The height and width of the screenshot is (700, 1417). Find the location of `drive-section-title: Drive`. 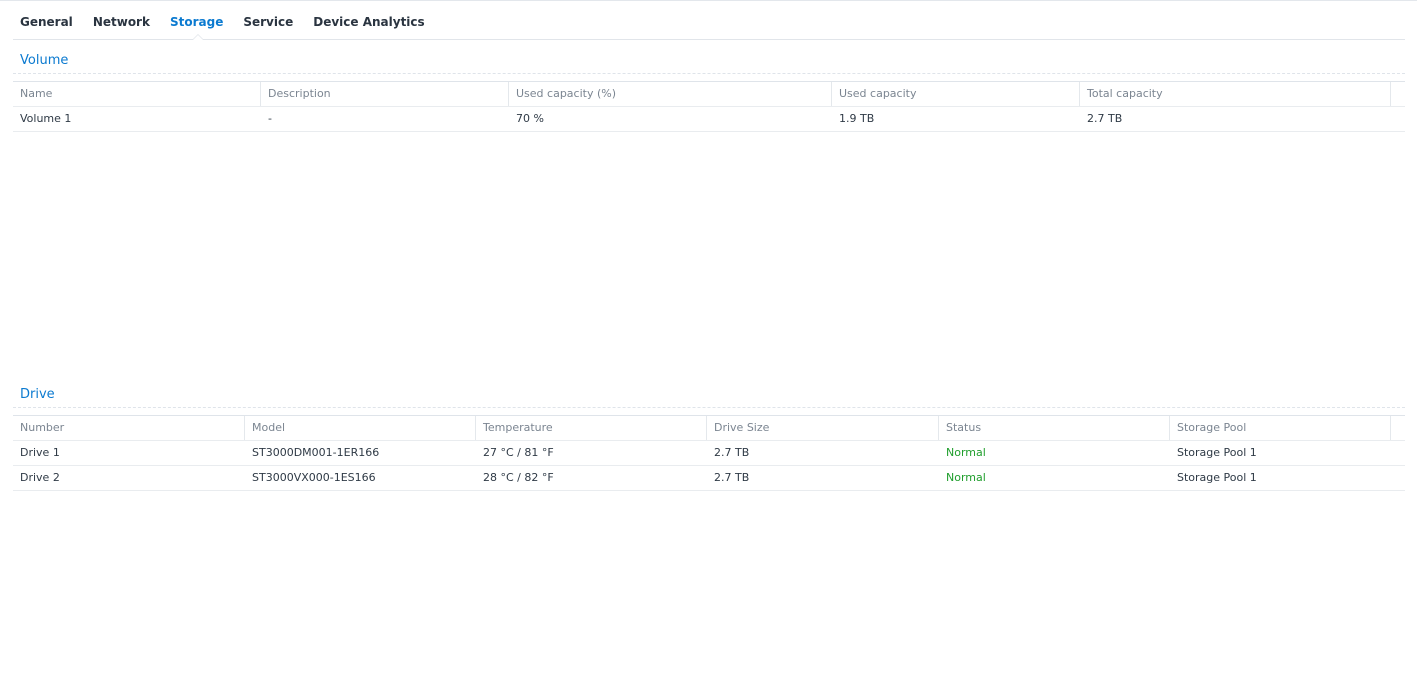

drive-section-title: Drive is located at coordinates (709, 391).